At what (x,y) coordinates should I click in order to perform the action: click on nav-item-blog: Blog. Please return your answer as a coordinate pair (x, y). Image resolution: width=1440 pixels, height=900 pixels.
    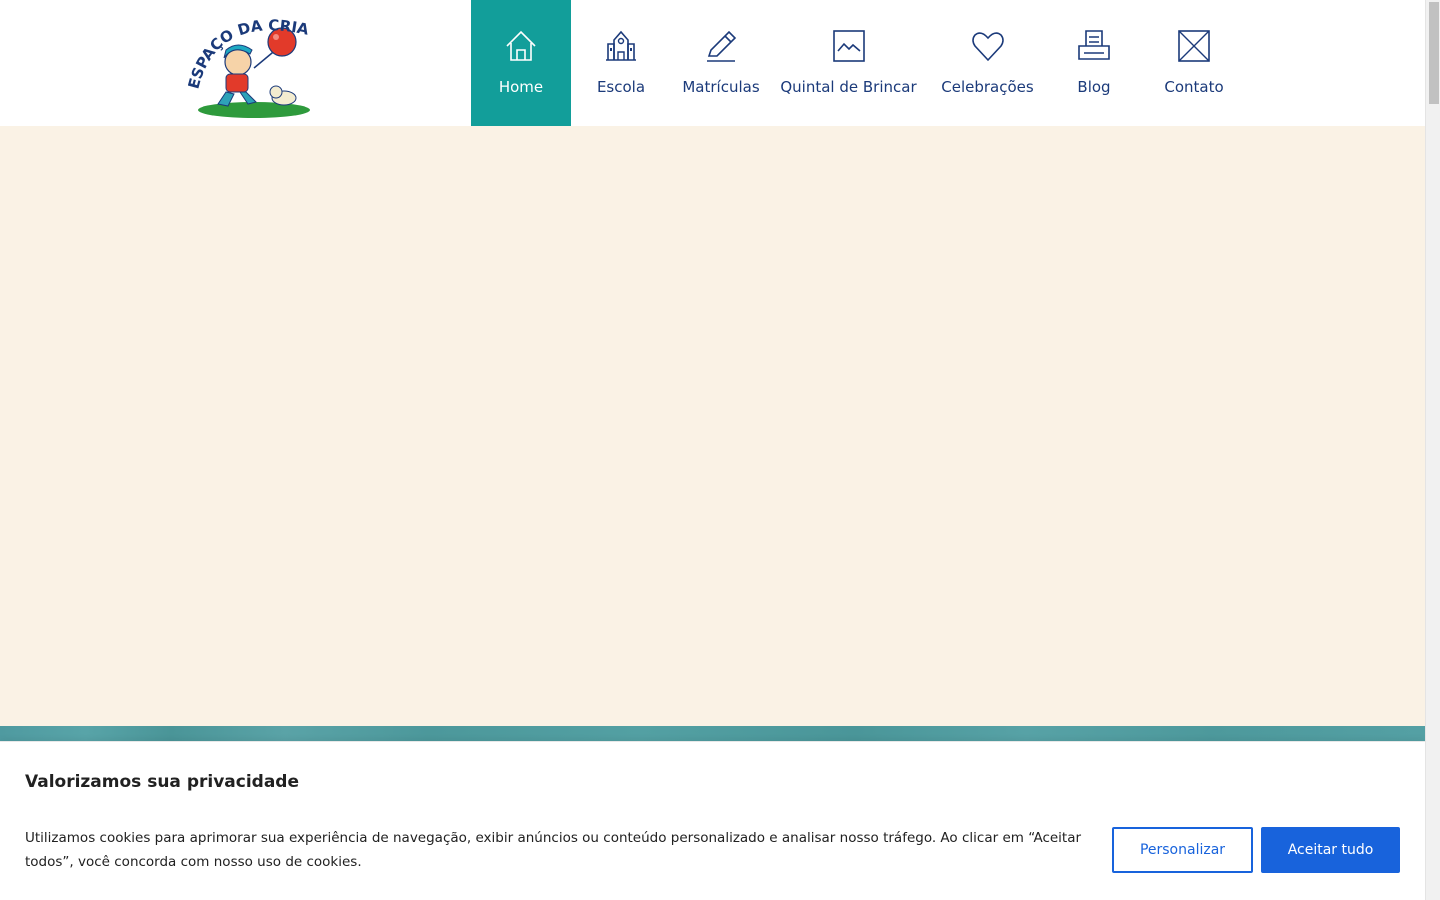
    Looking at the image, I should click on (1094, 63).